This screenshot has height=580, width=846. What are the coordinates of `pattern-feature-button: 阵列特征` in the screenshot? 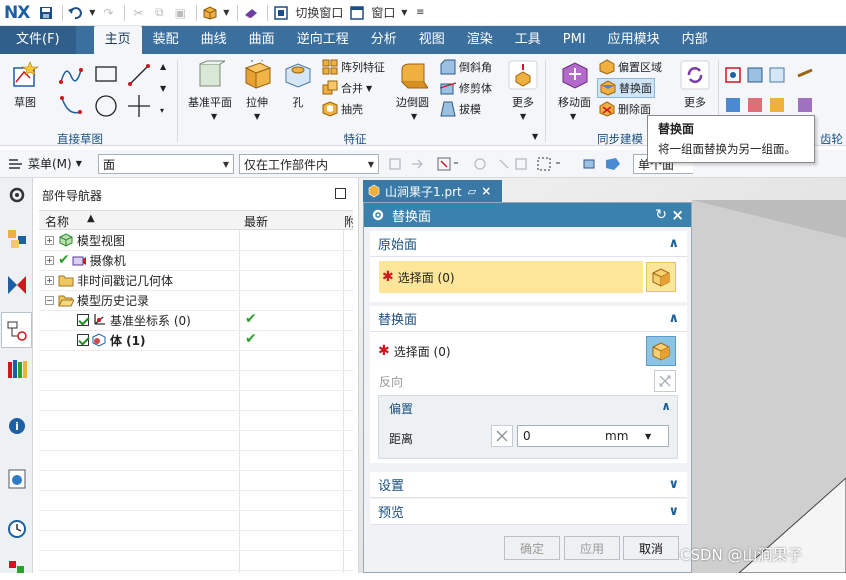 It's located at (353, 67).